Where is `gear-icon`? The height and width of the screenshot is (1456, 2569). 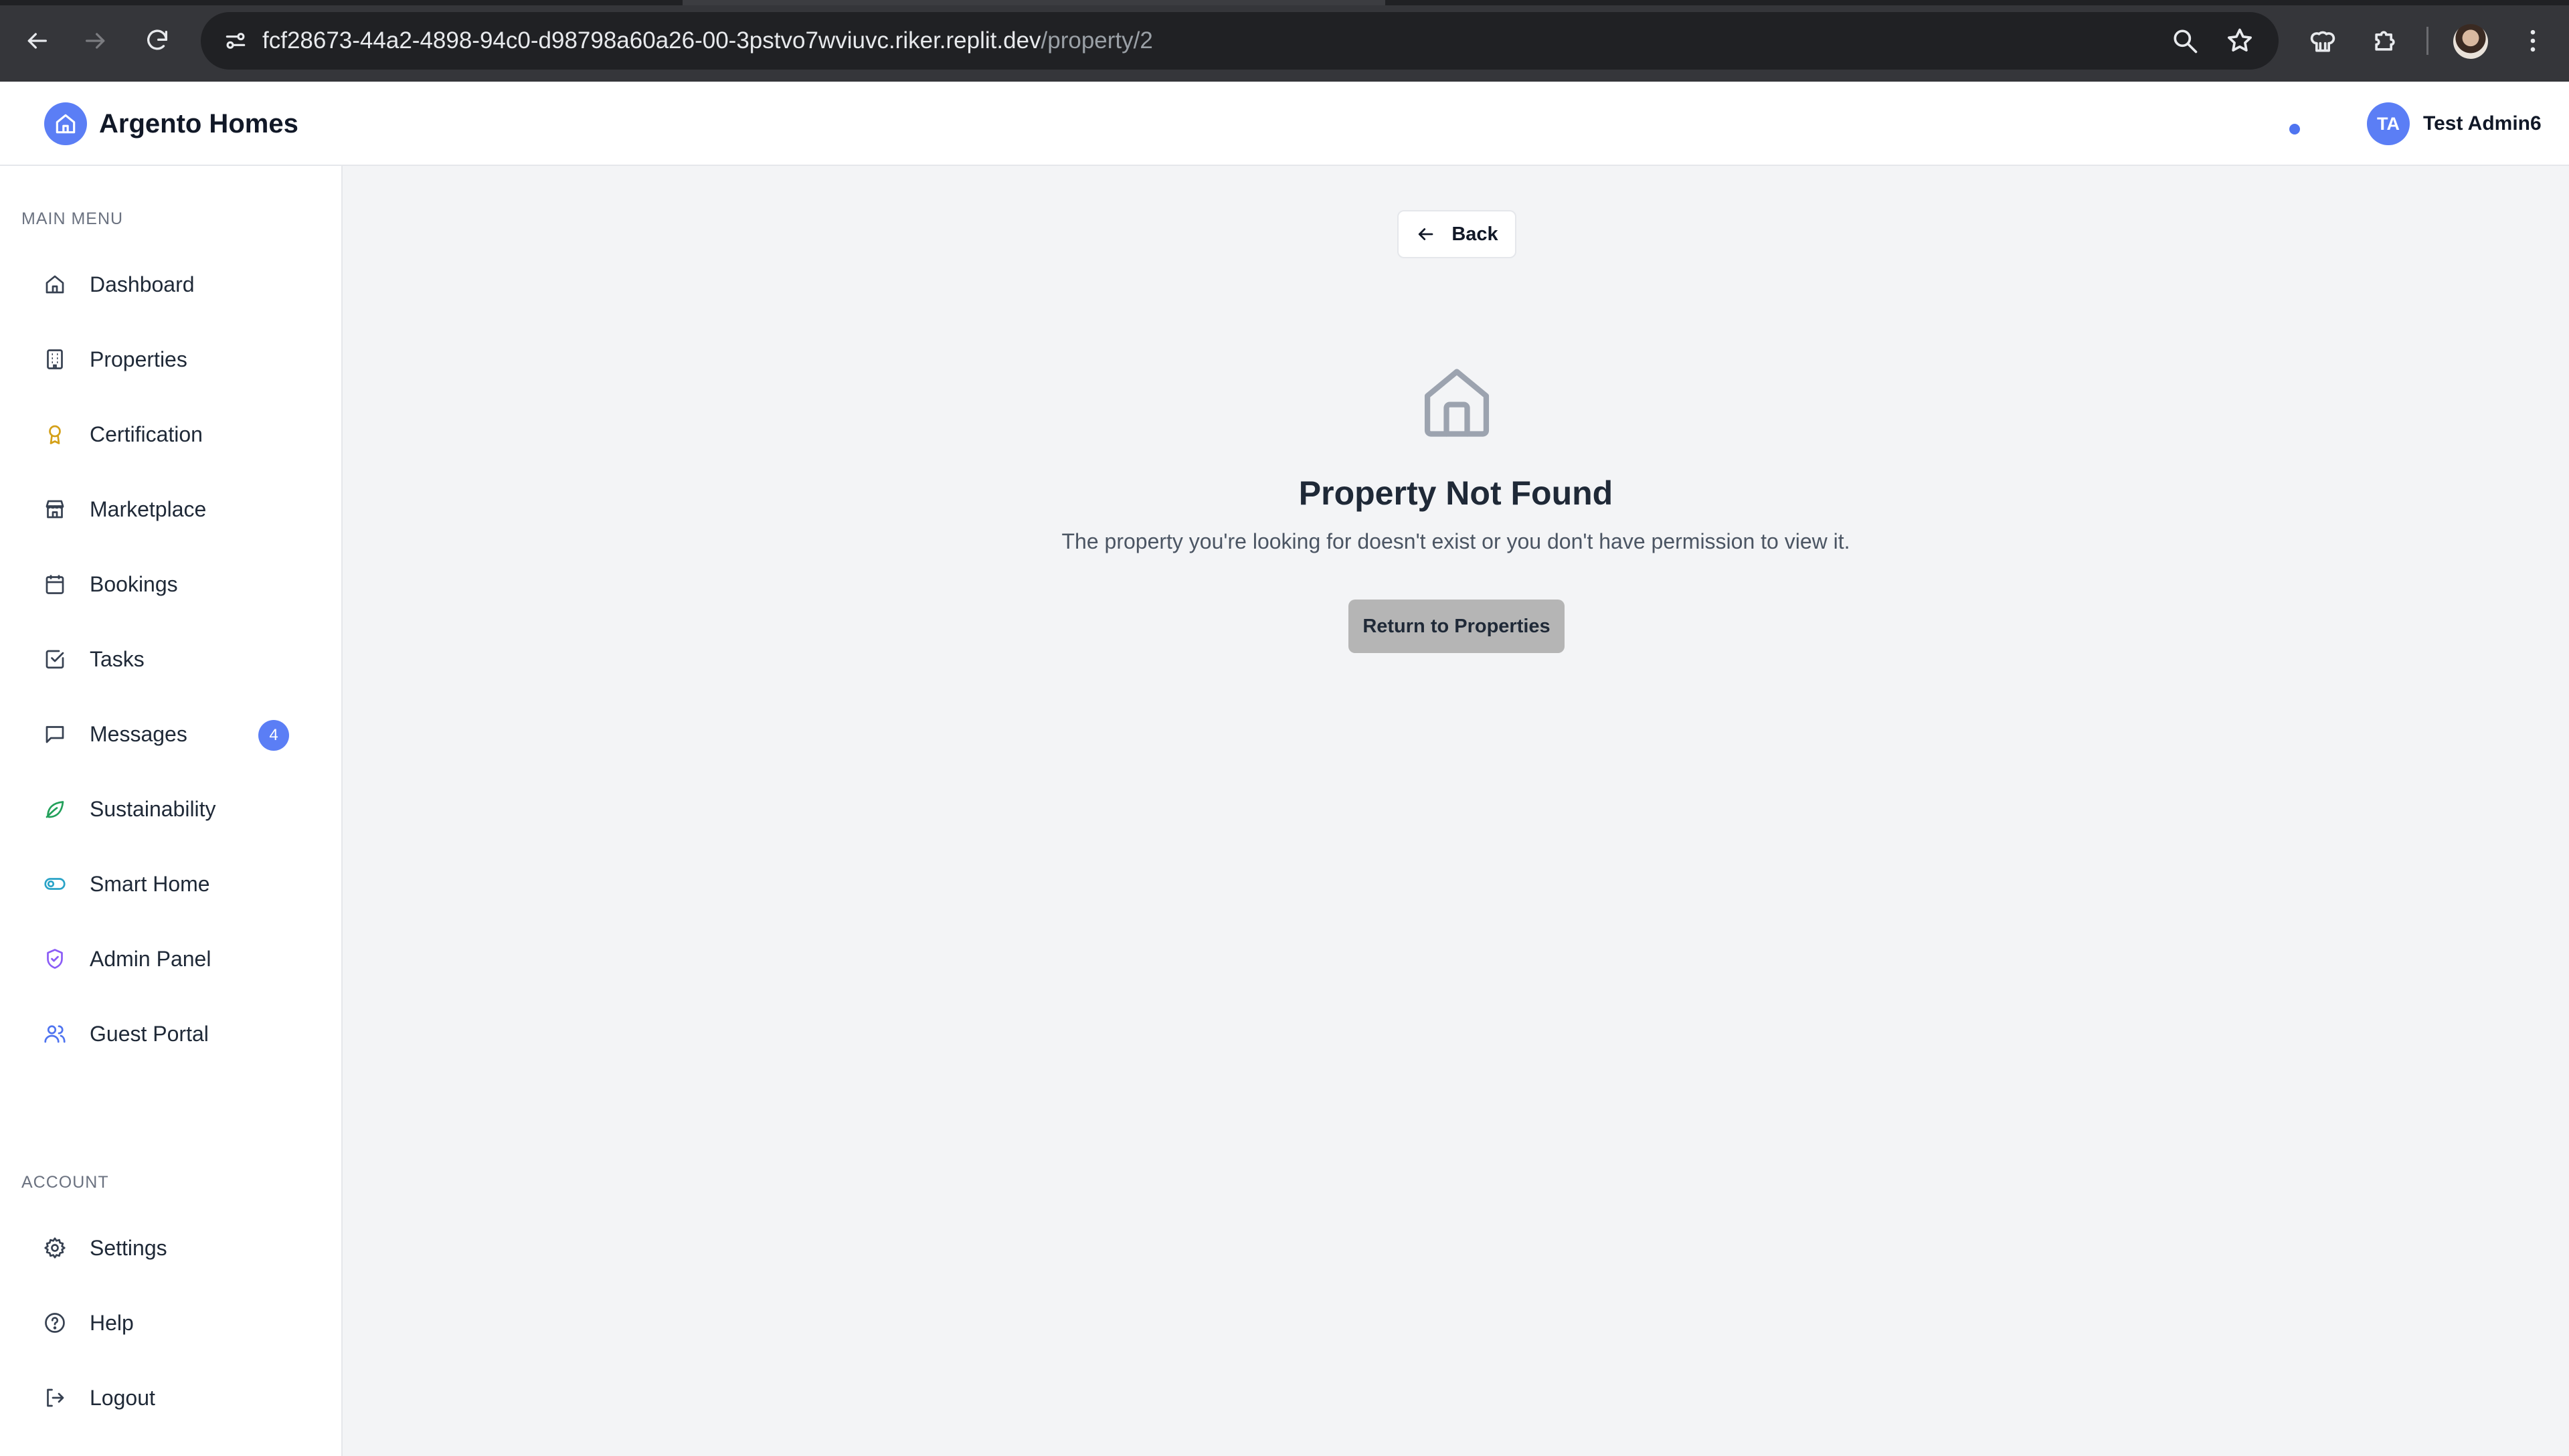 gear-icon is located at coordinates (54, 1248).